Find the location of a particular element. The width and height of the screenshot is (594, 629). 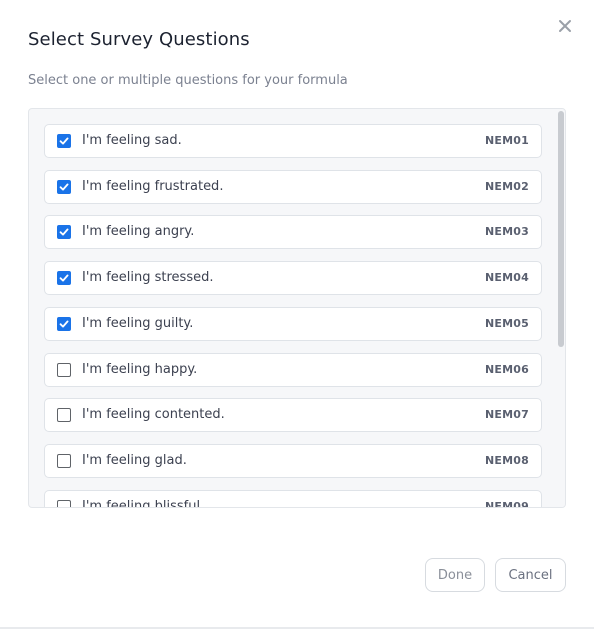

question-label: I'm feeling frustrated. is located at coordinates (153, 186).